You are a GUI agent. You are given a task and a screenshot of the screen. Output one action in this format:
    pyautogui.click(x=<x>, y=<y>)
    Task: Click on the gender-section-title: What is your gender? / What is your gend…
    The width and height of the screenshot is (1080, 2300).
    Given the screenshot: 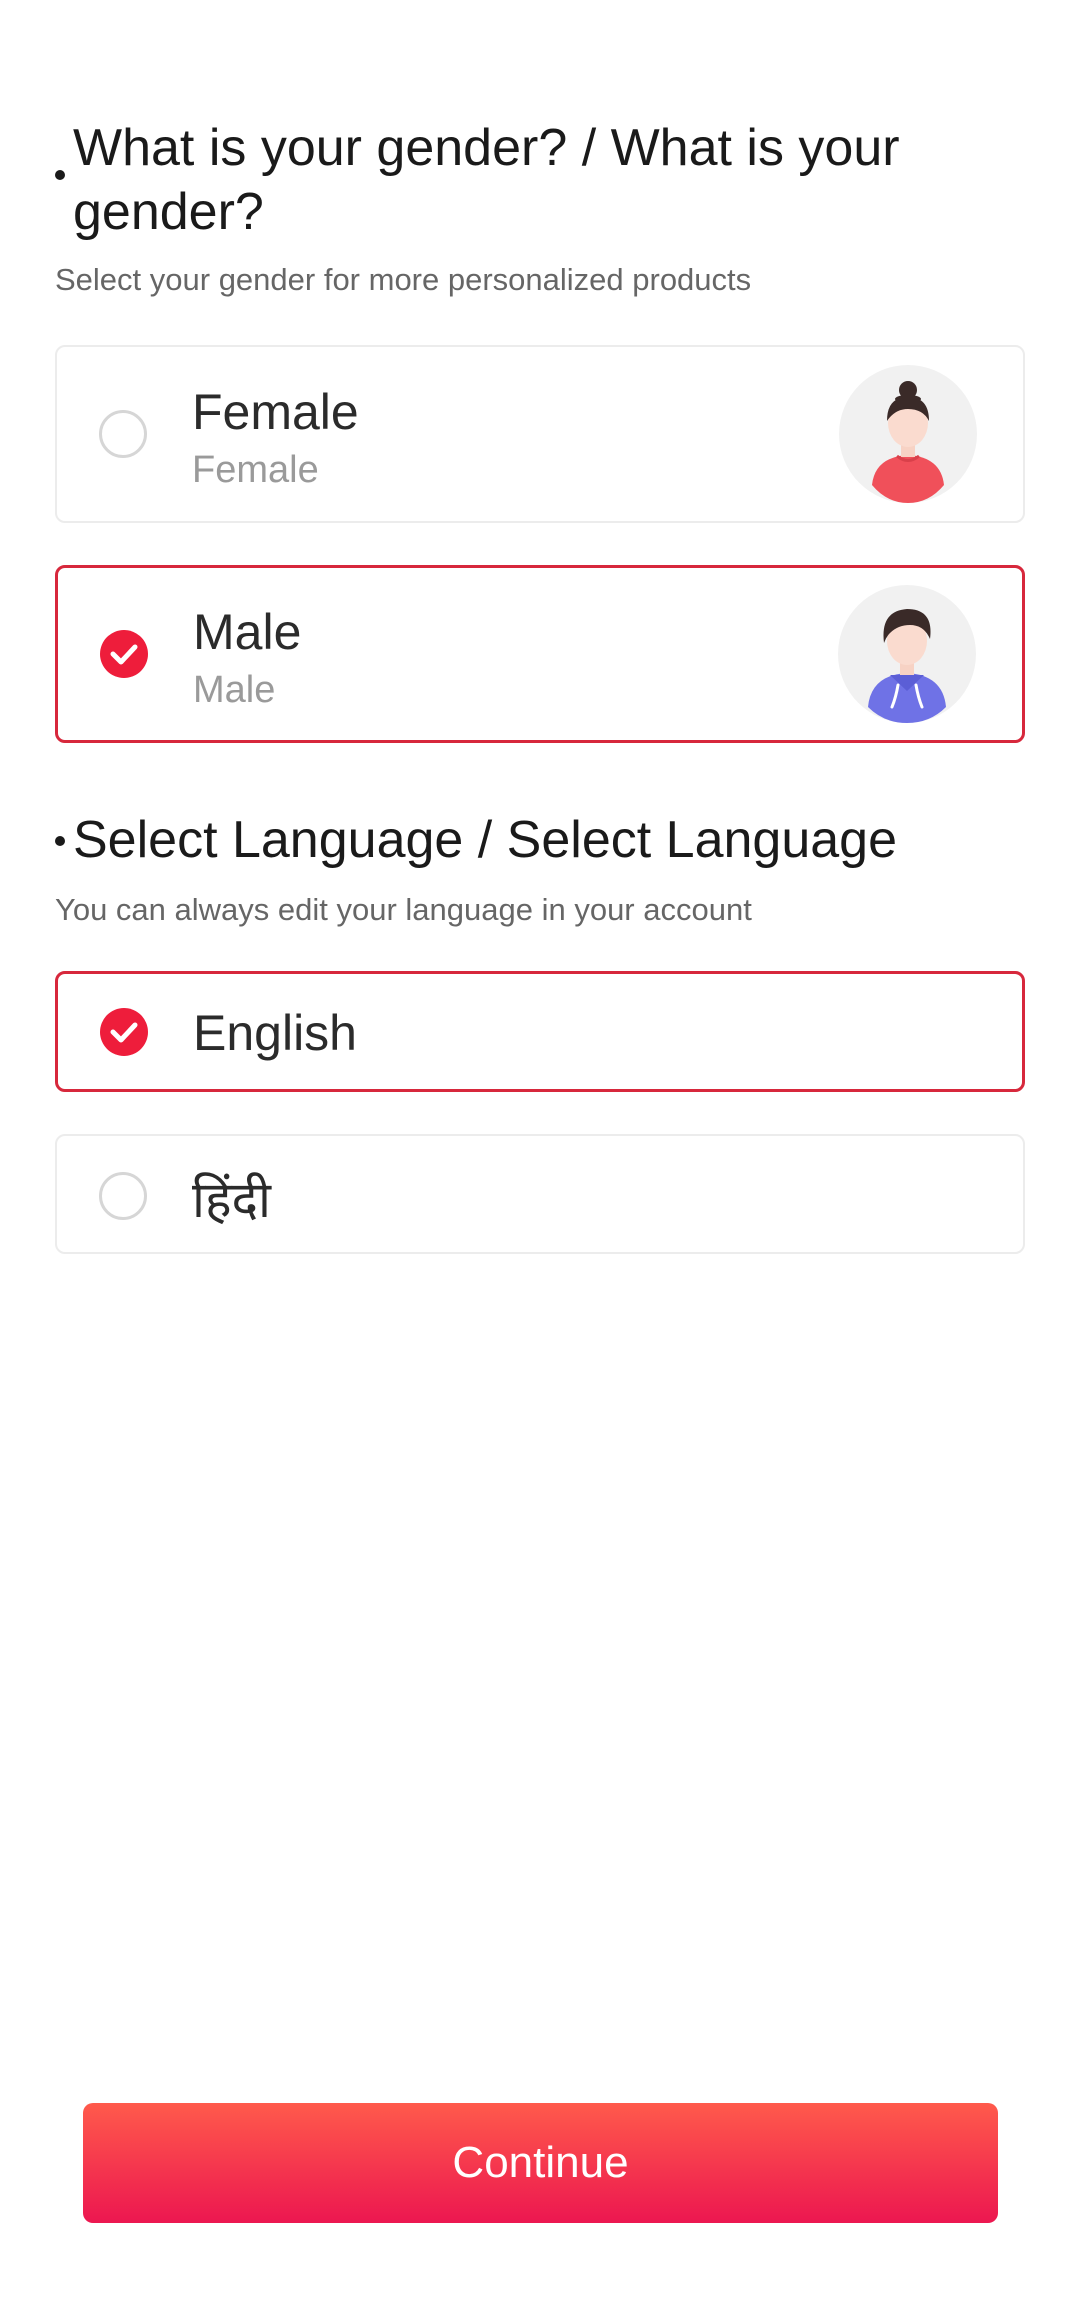 What is the action you would take?
    pyautogui.click(x=545, y=180)
    